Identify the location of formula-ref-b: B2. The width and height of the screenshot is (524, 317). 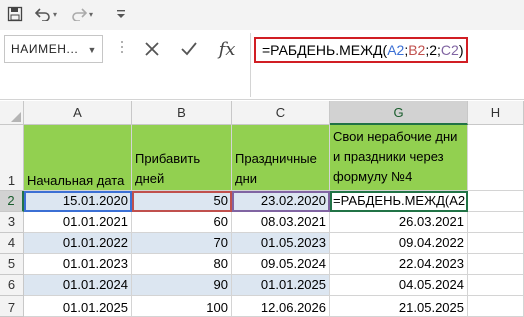
(417, 50).